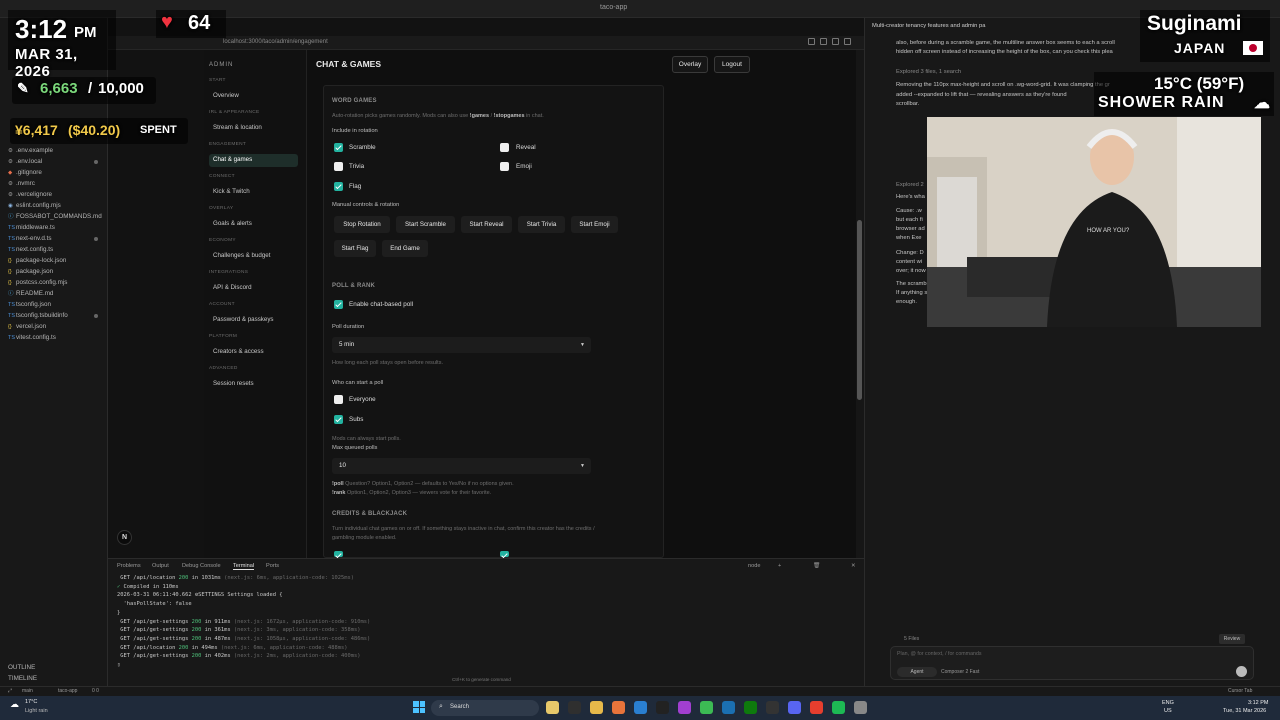 The width and height of the screenshot is (1280, 720). What do you see at coordinates (690, 64) in the screenshot?
I see `overlay-button: Overlay` at bounding box center [690, 64].